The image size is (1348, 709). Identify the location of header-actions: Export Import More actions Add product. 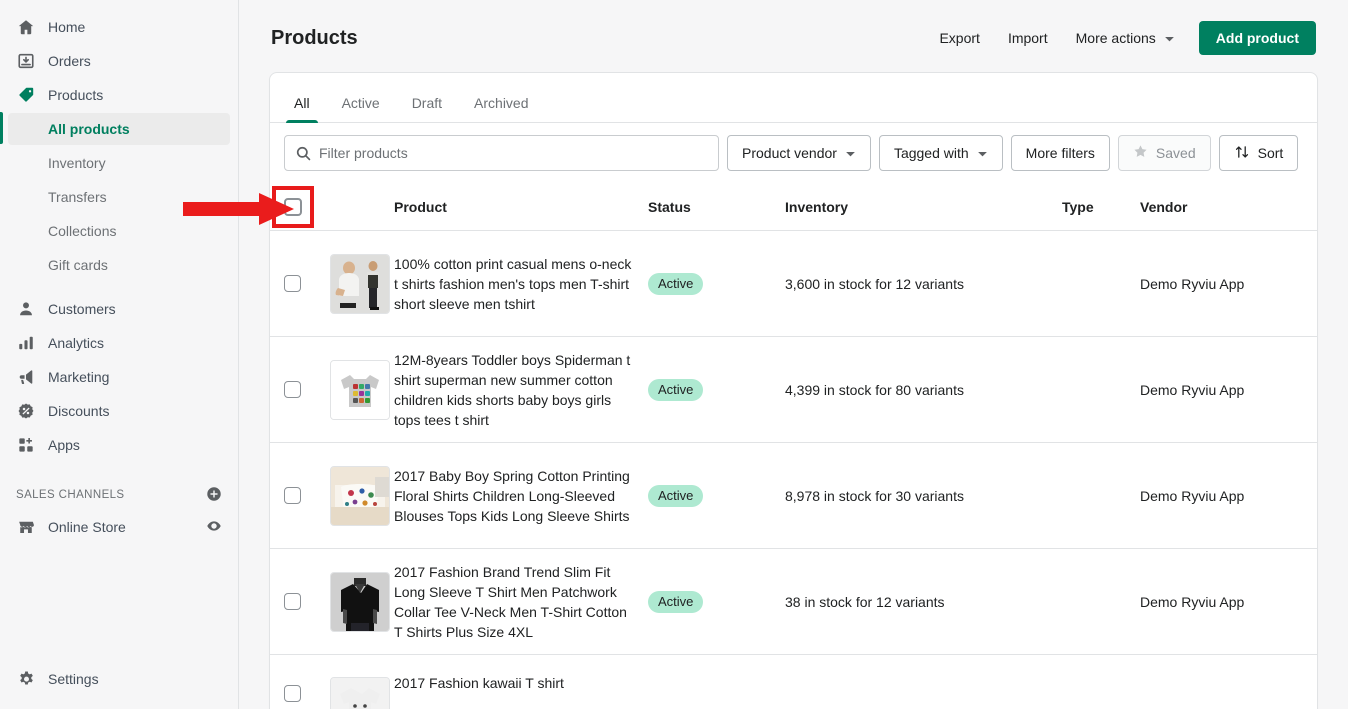
(1121, 38).